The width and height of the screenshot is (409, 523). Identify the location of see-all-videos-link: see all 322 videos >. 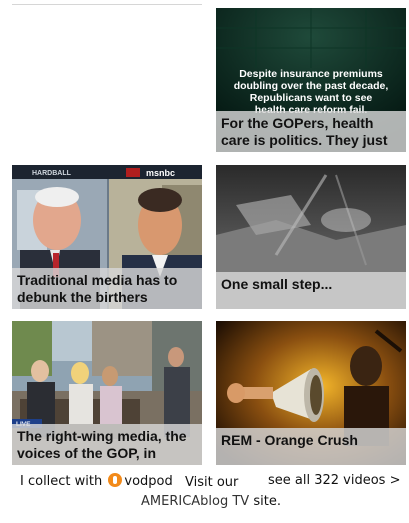
(334, 480).